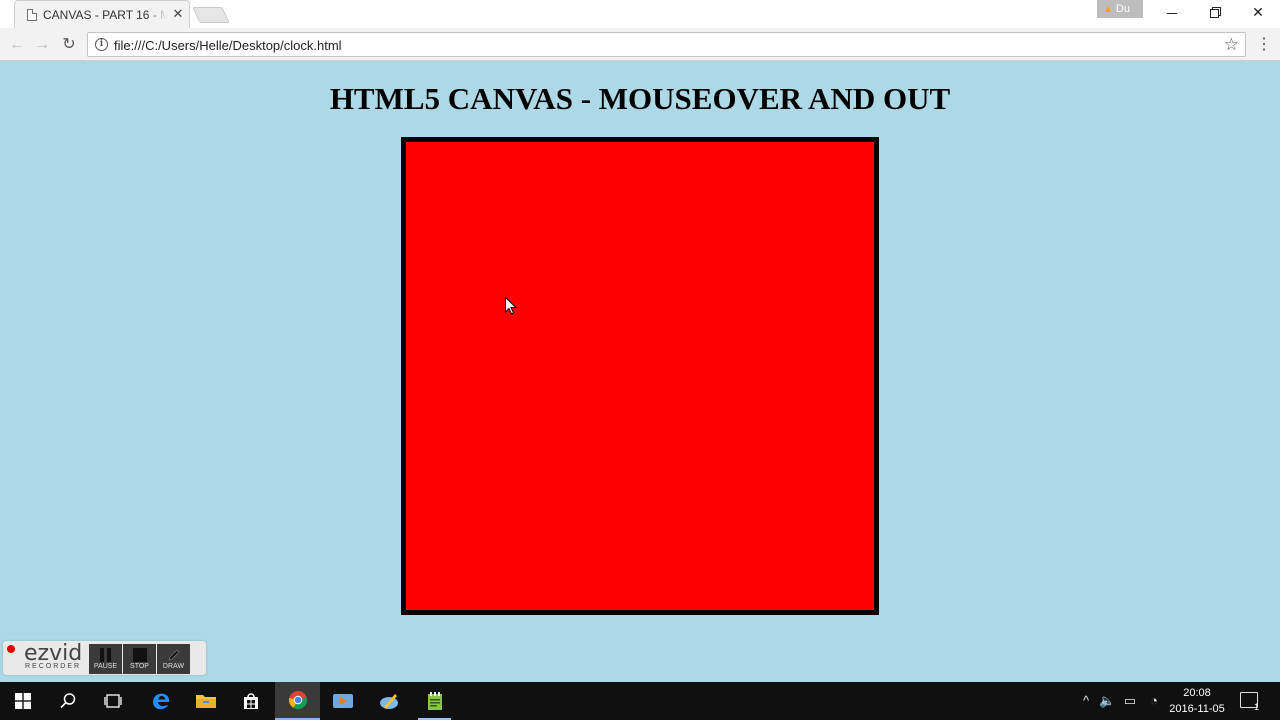 This screenshot has width=1280, height=720. What do you see at coordinates (139, 666) in the screenshot?
I see `stop-label: STOP` at bounding box center [139, 666].